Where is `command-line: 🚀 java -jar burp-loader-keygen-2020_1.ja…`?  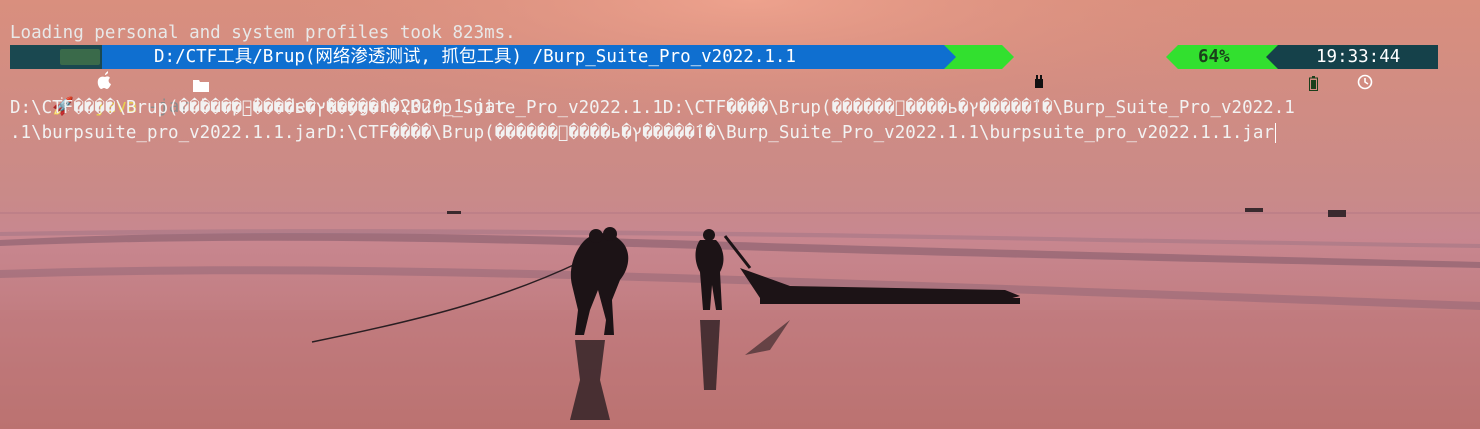 command-line: 🚀 java -jar burp-loader-keygen-2020_1.ja… is located at coordinates (258, 94).